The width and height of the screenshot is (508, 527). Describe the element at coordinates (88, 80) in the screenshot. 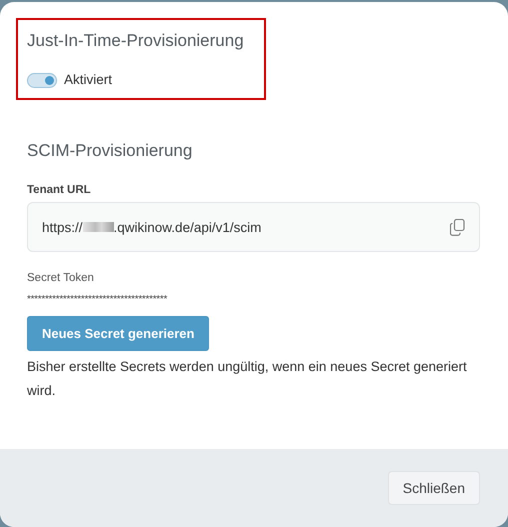

I see `toggle-label: Aktiviert` at that location.